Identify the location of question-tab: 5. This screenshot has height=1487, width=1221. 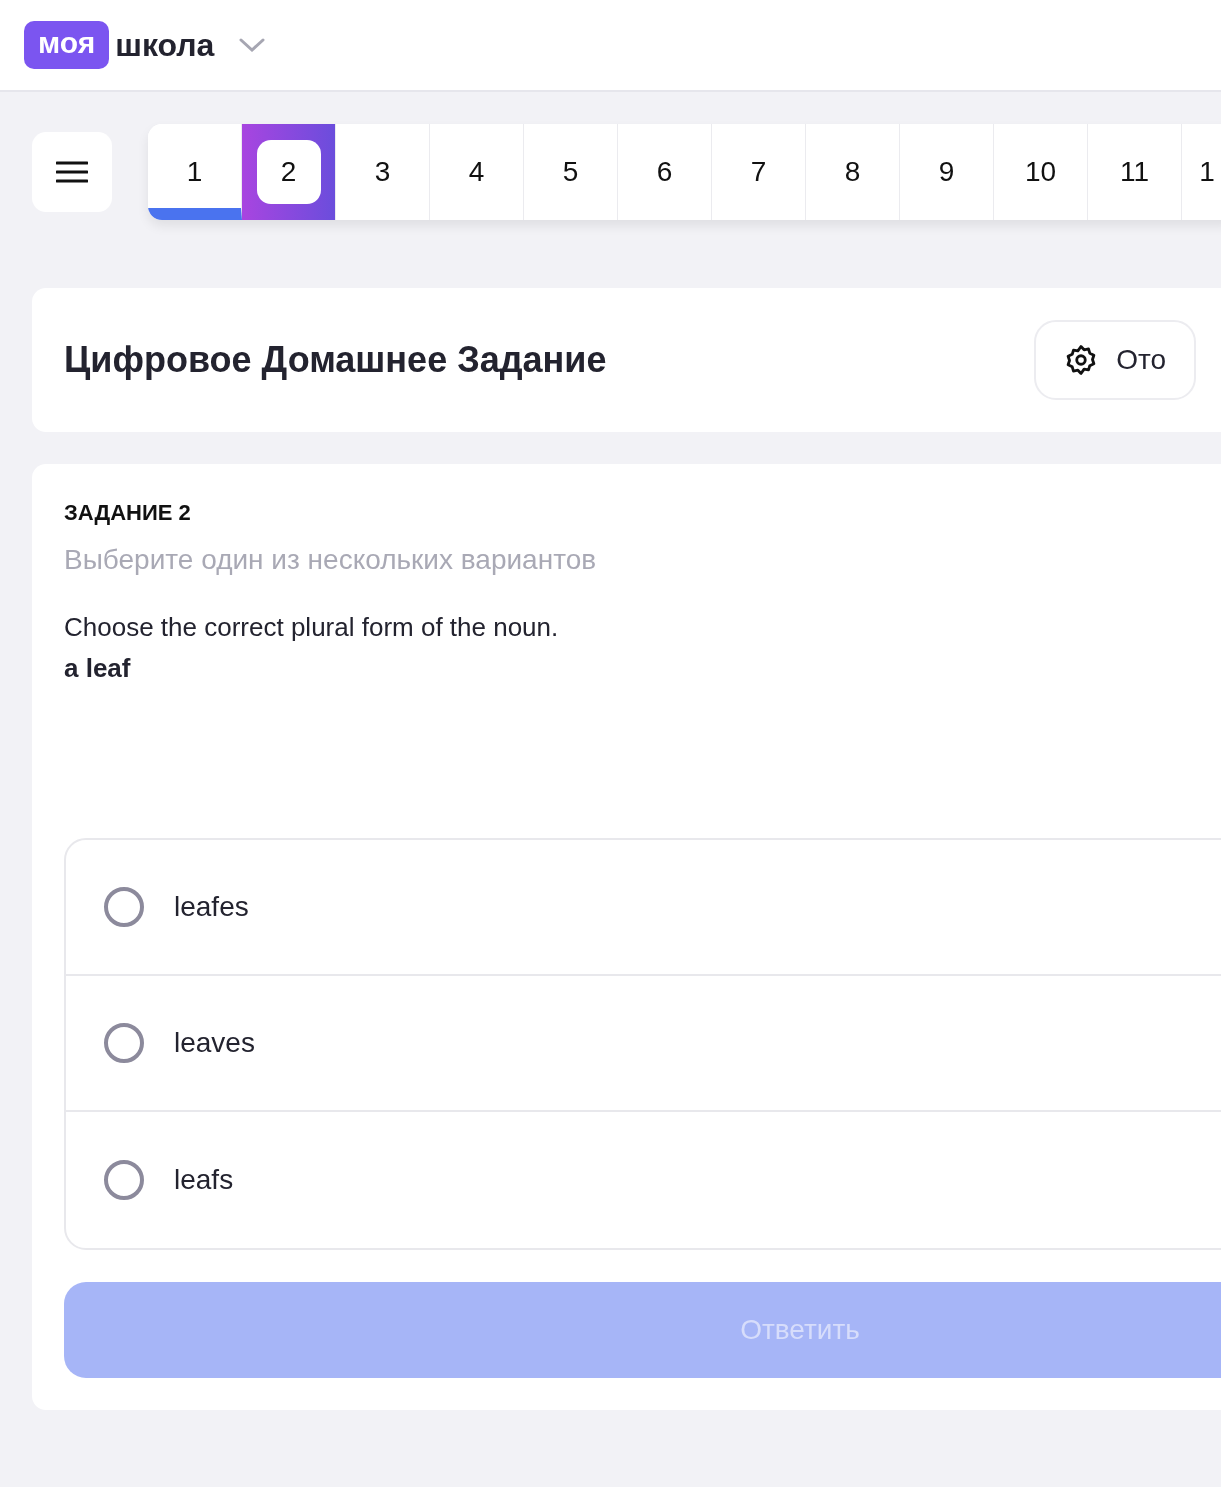
(571, 172).